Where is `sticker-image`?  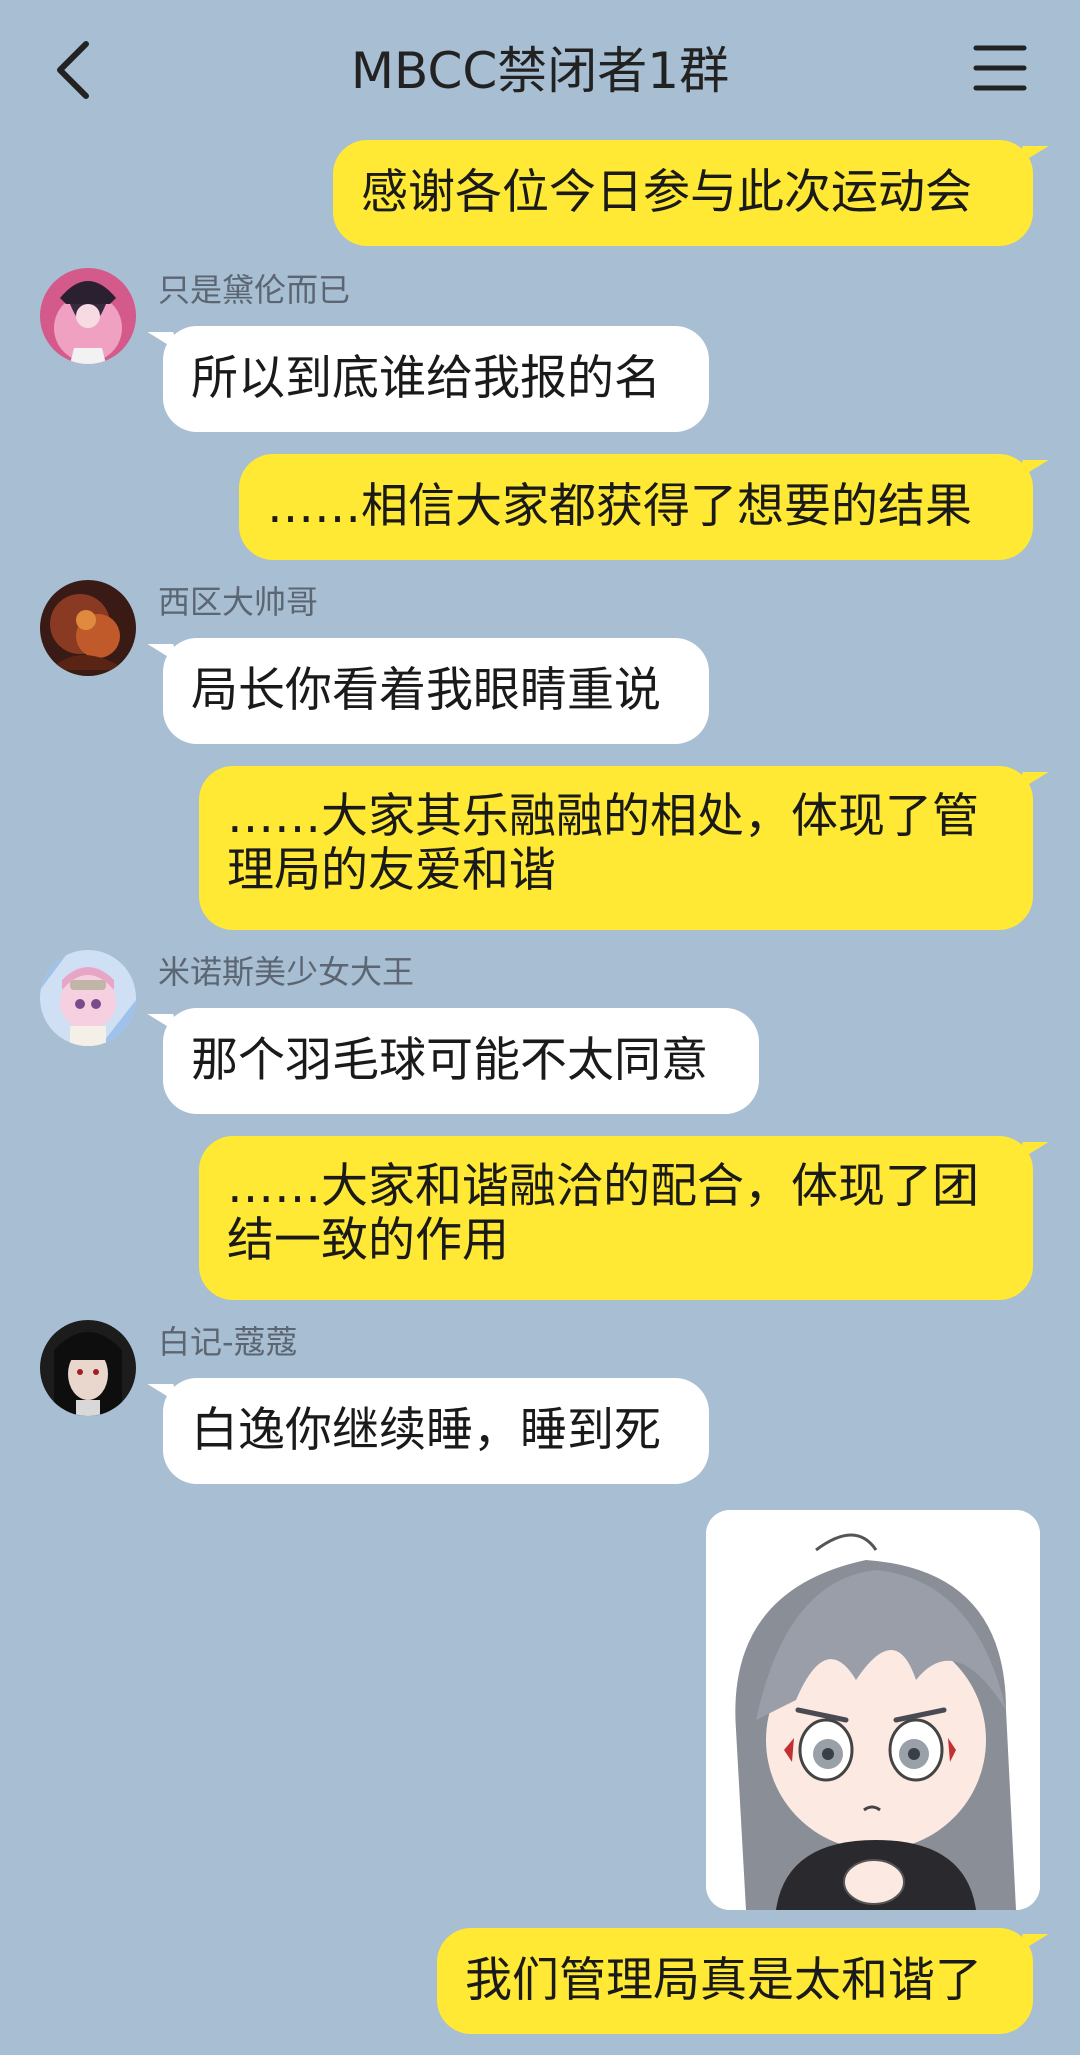 sticker-image is located at coordinates (873, 1710).